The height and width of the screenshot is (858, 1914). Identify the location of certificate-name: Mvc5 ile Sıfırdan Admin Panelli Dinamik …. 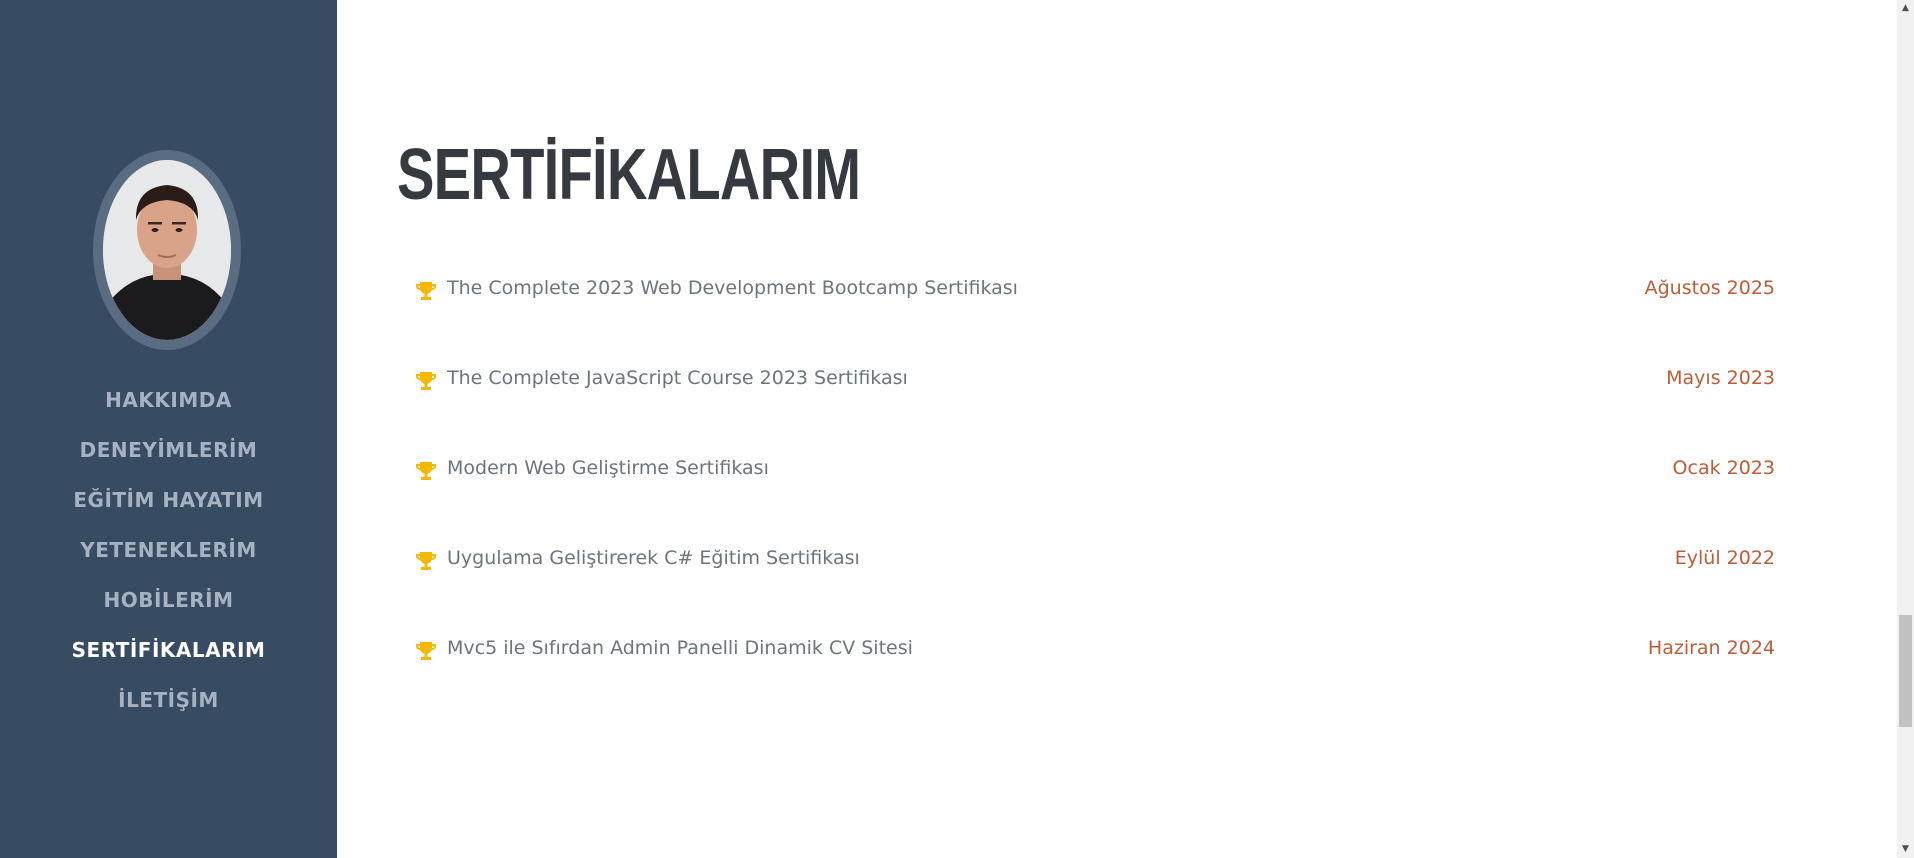
(680, 648).